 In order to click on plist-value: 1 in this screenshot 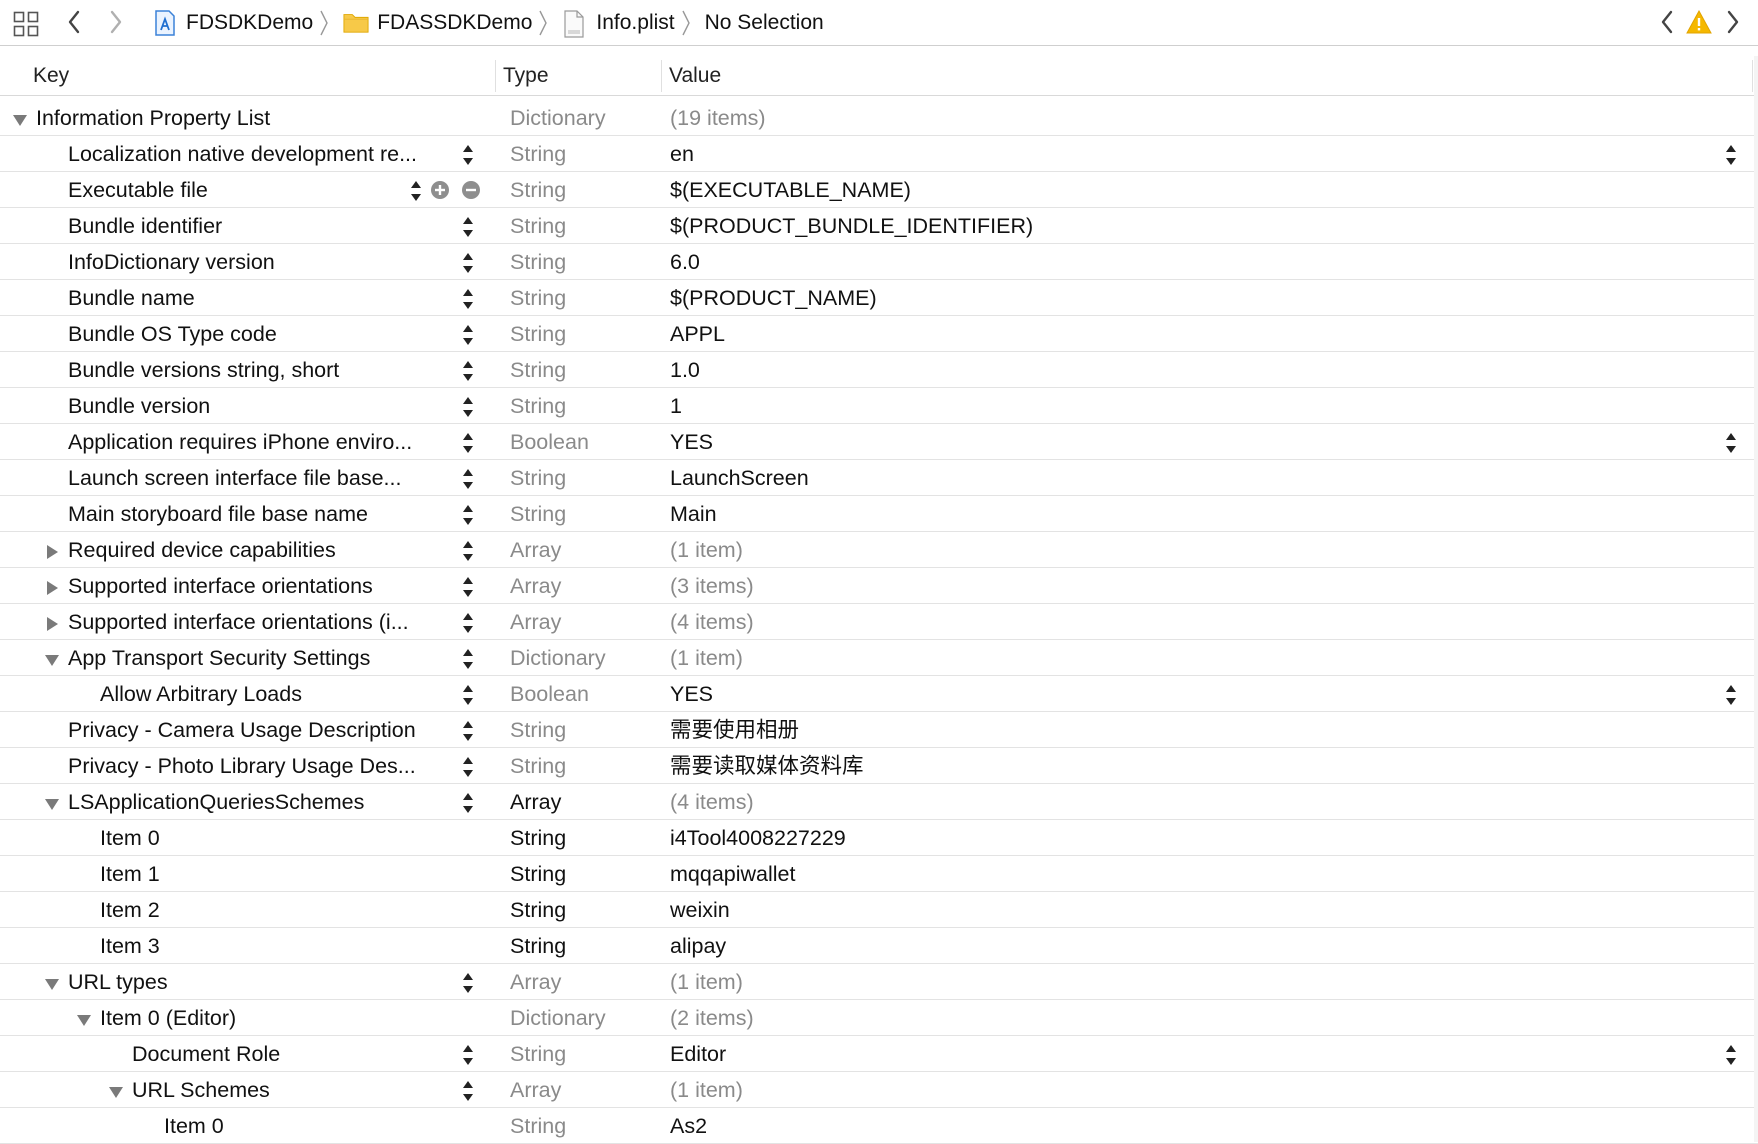, I will do `click(676, 406)`.